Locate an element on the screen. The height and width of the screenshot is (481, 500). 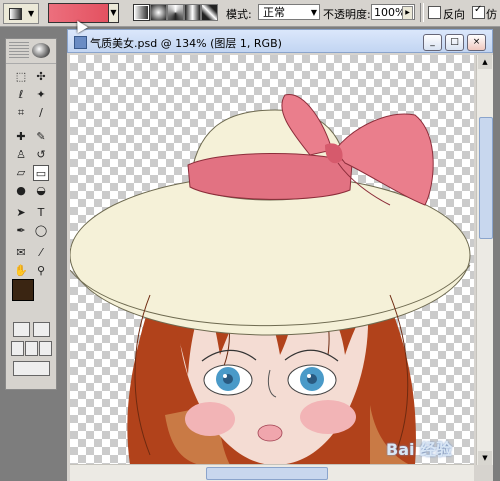
opacity-label: 不透明度: is located at coordinates (347, 14).